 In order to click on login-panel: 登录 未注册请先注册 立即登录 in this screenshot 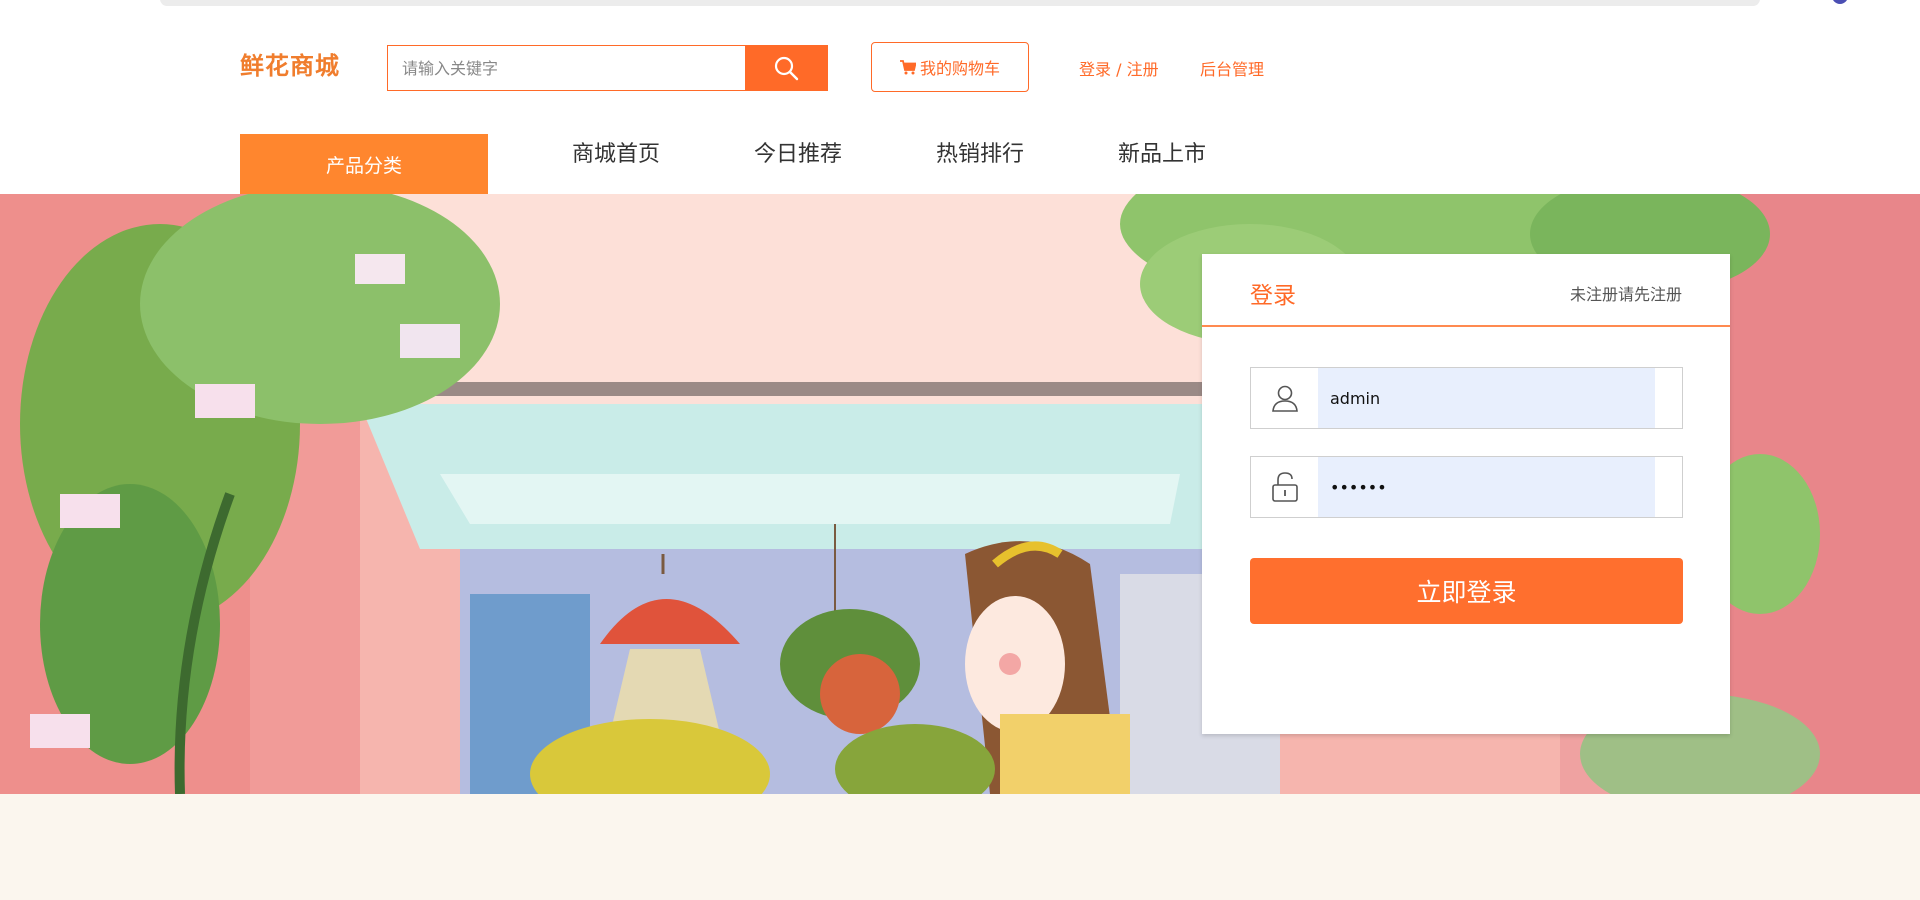, I will do `click(1466, 494)`.